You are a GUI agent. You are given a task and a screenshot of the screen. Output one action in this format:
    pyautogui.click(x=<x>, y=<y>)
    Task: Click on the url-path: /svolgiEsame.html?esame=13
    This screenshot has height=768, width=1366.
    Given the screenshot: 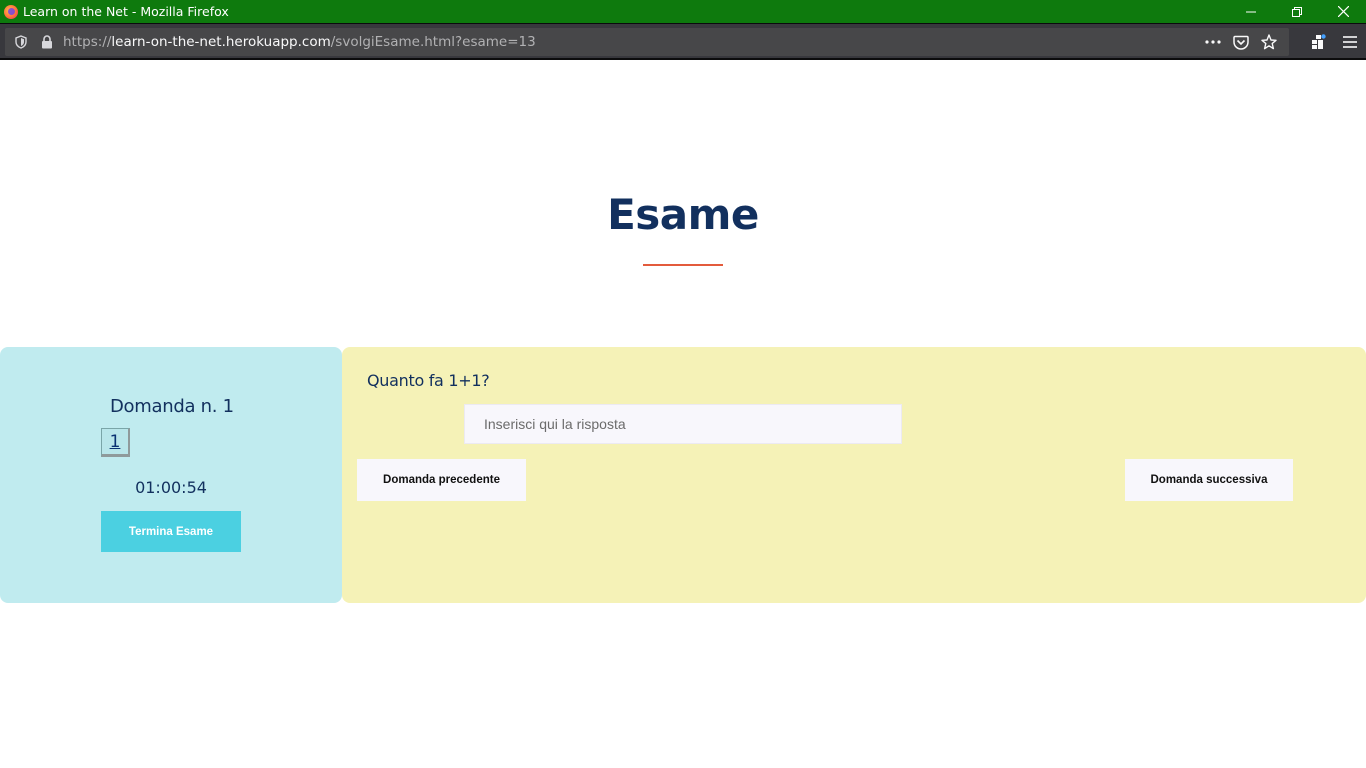 What is the action you would take?
    pyautogui.click(x=433, y=42)
    